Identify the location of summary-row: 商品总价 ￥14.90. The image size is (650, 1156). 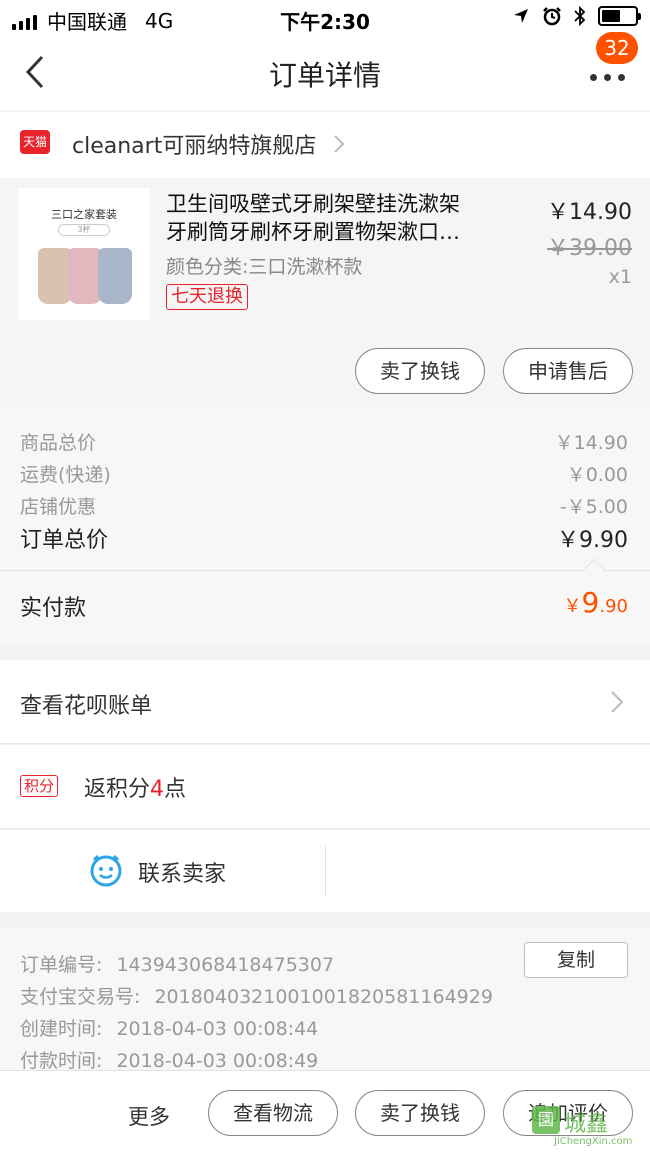
(324, 441).